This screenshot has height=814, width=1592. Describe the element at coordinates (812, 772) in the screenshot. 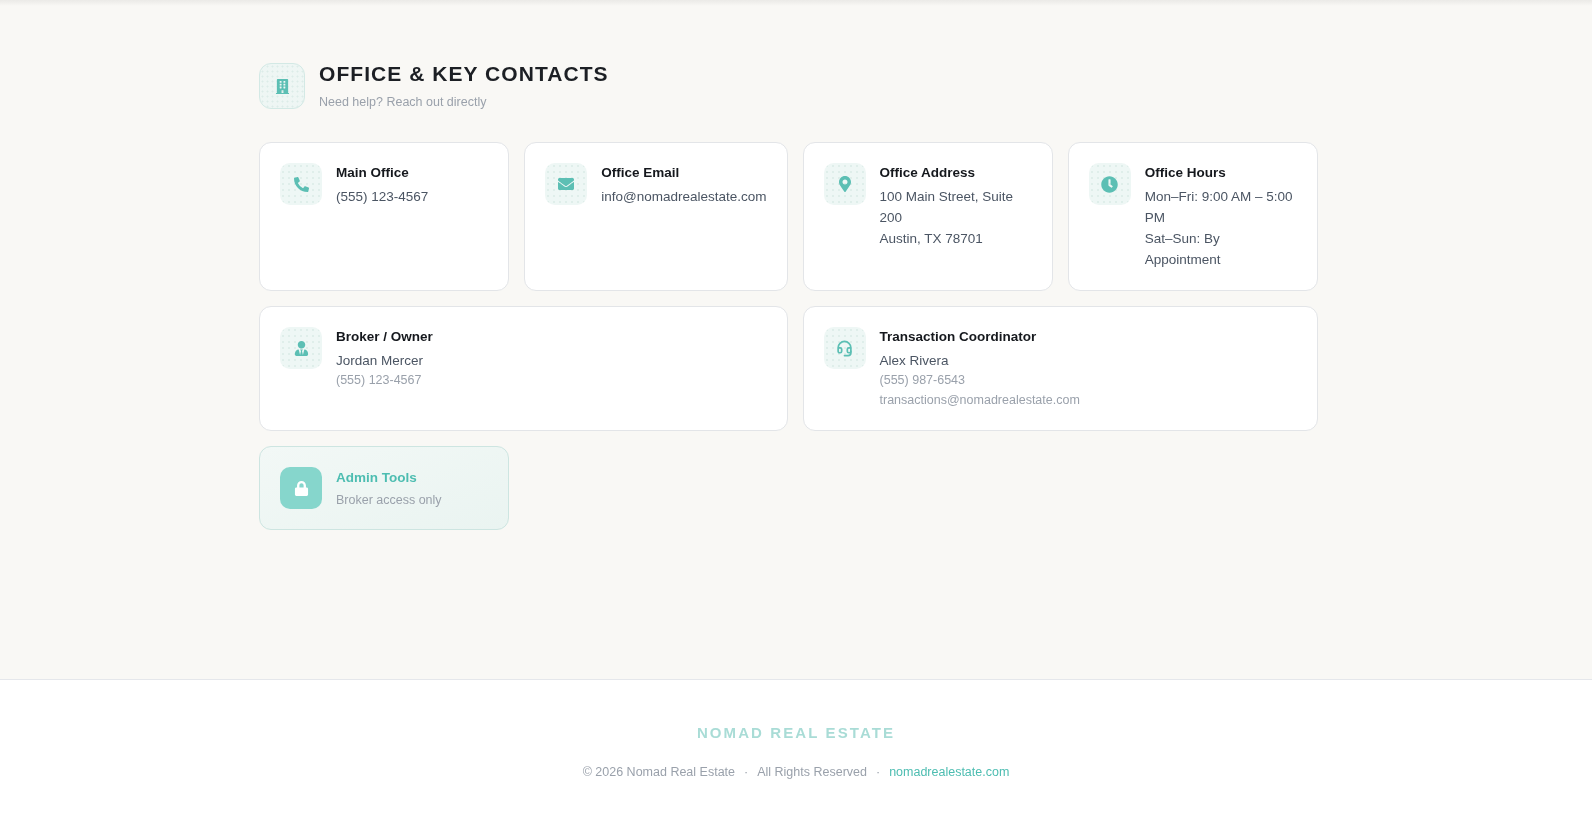

I see `footer-text: All Rights Reserved` at that location.